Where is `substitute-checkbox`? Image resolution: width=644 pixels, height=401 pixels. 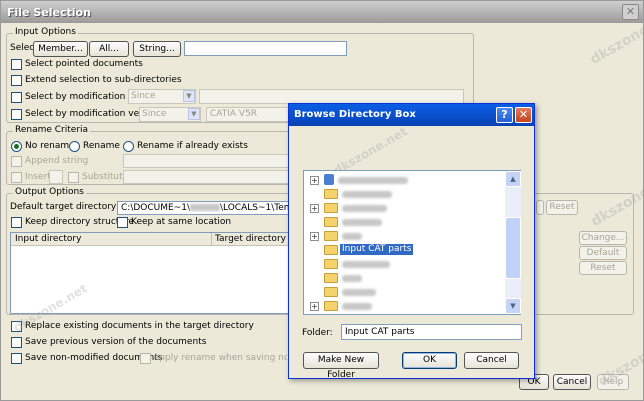 substitute-checkbox is located at coordinates (73, 177).